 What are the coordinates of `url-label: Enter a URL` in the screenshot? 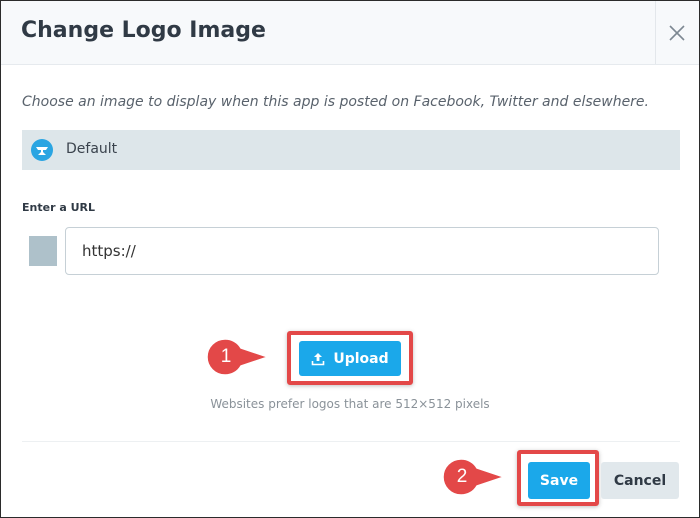 It's located at (58, 207).